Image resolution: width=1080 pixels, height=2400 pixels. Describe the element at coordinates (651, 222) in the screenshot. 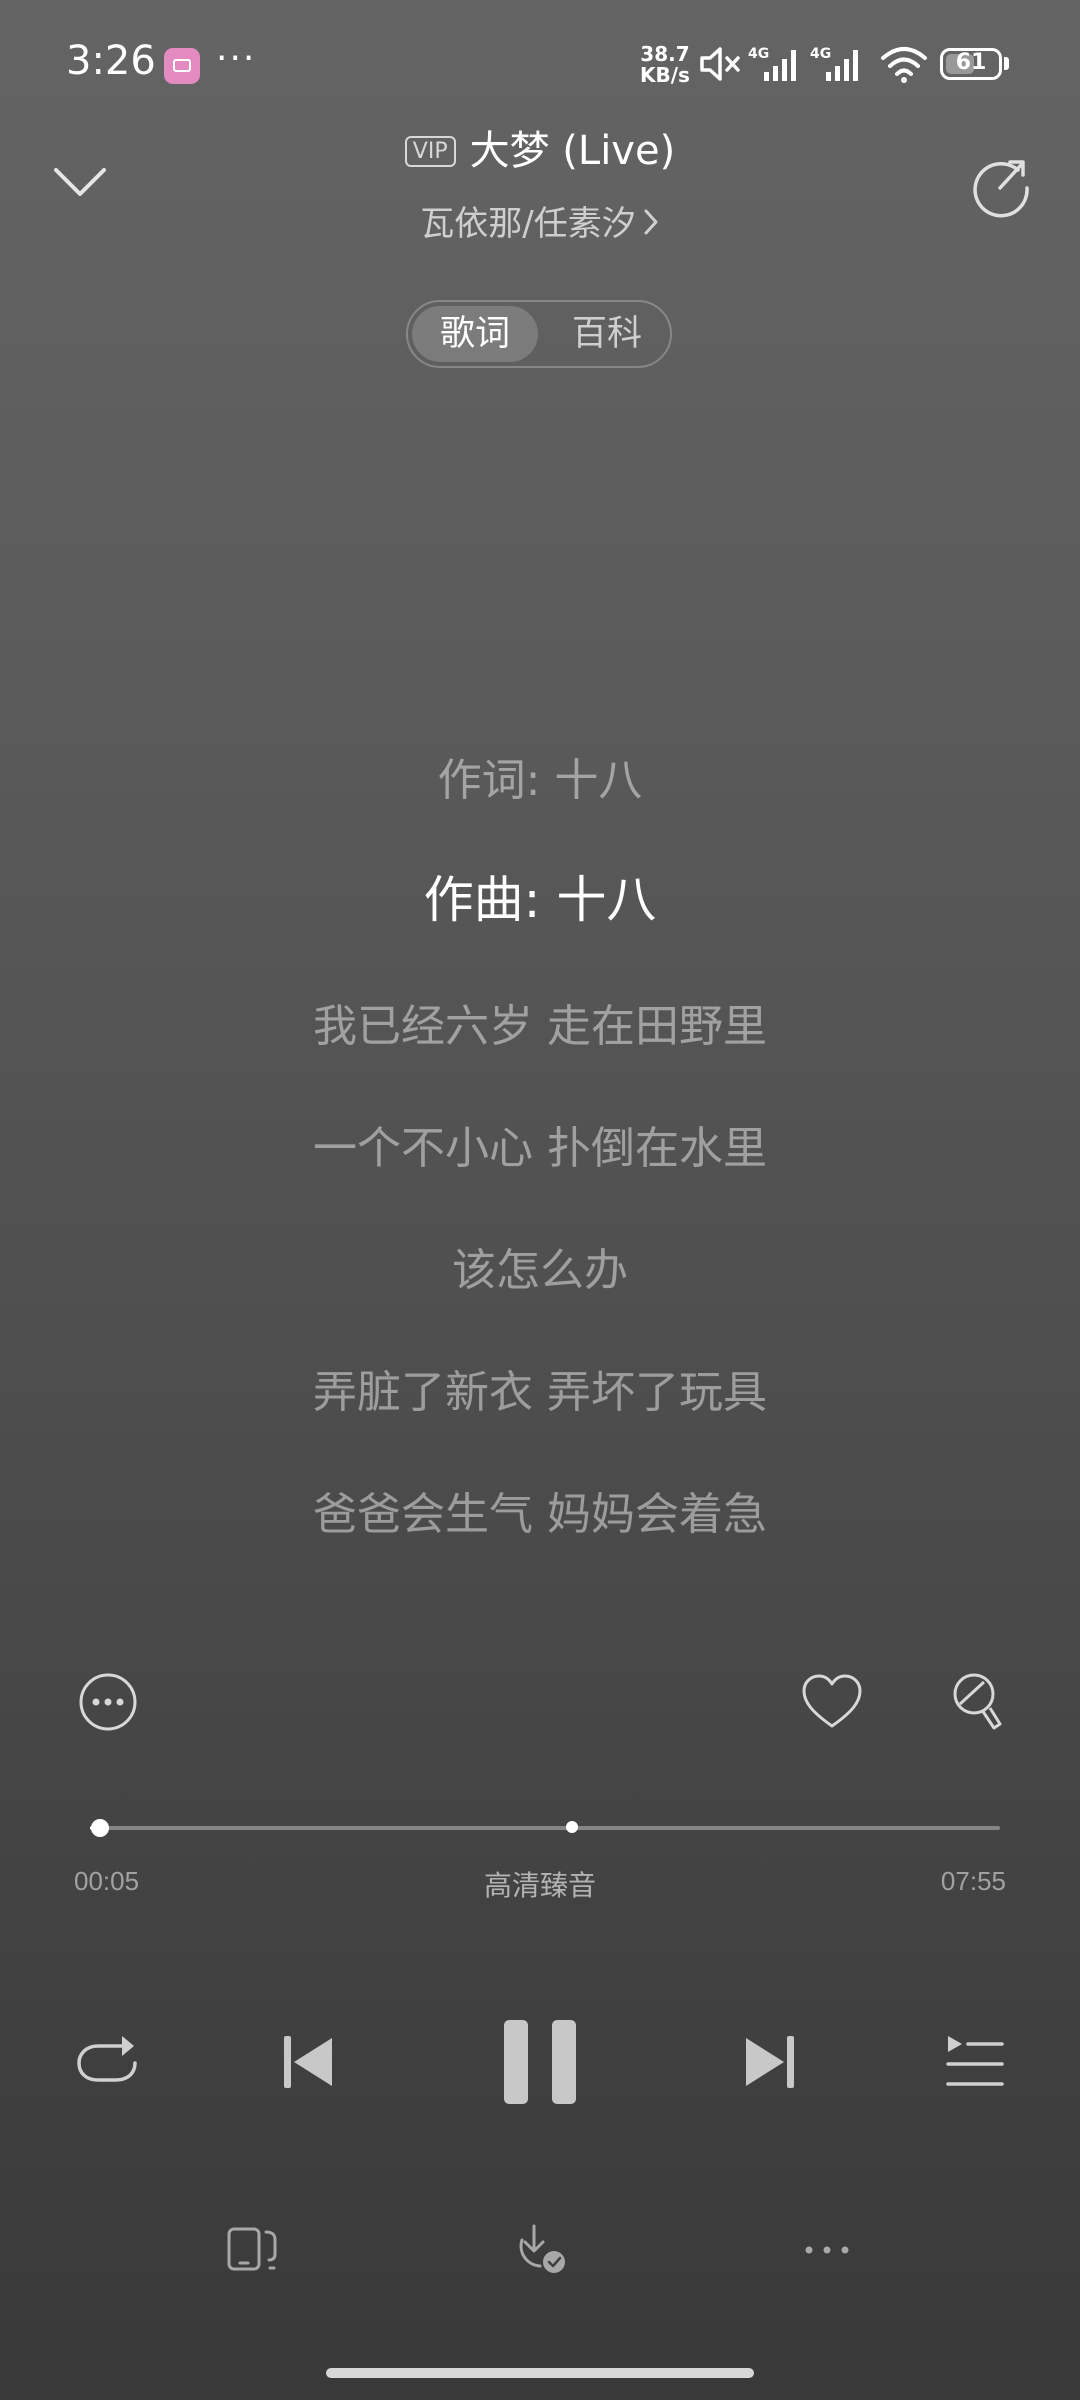

I see `chevron-right-icon` at that location.